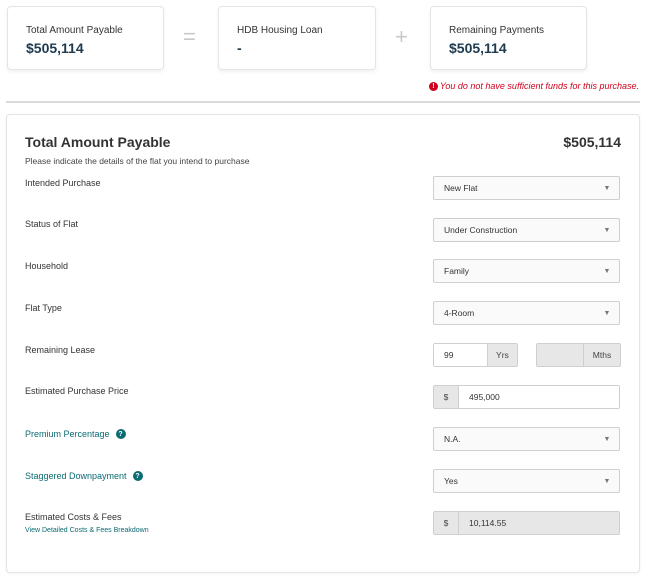  Describe the element at coordinates (239, 48) in the screenshot. I see `housing-loan-value: -` at that location.